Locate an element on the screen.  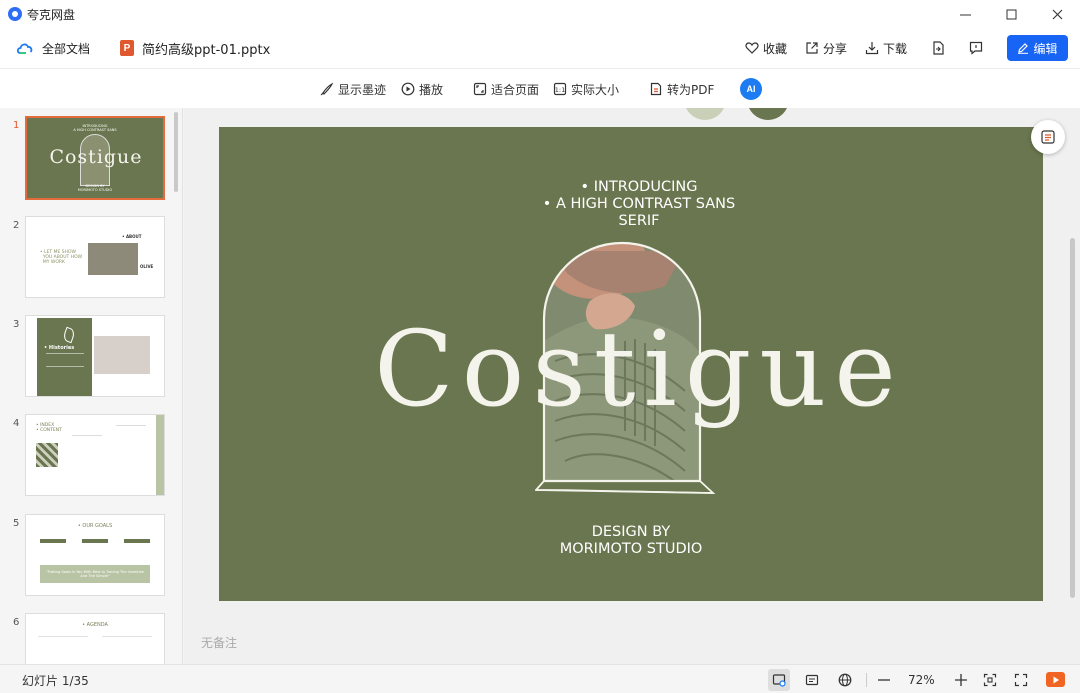
thumbnail-intro: INTRODUCING A HIGH CONTRAST SANS is located at coordinates (95, 128).